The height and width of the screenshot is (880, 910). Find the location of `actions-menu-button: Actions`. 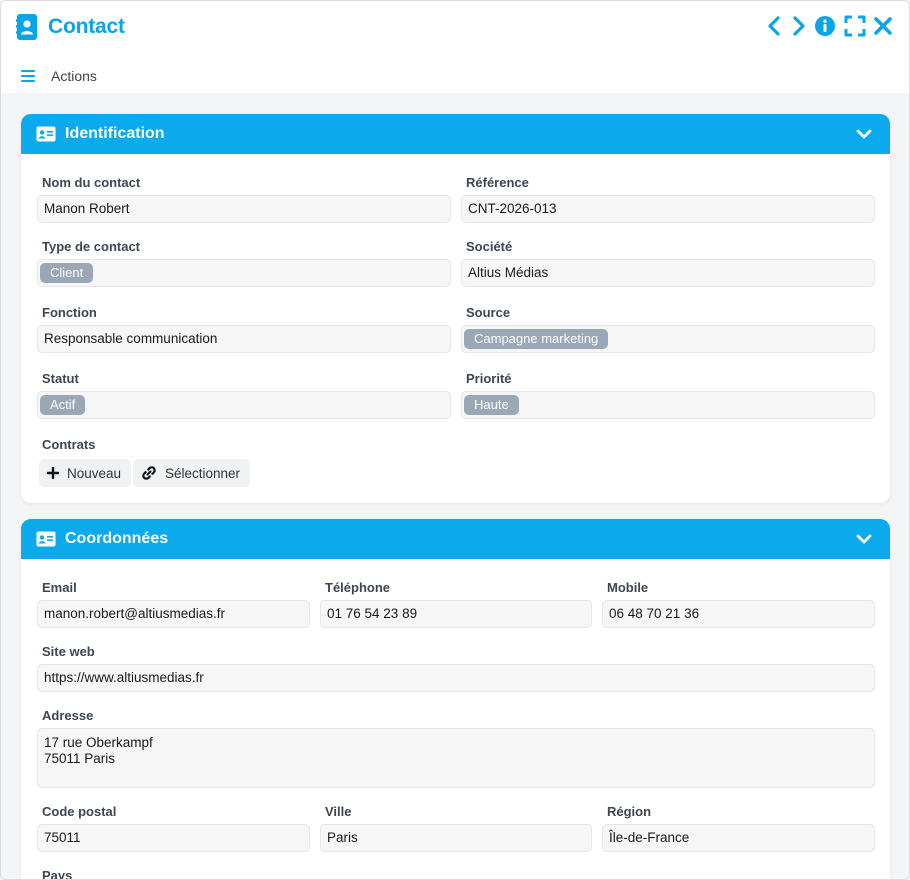

actions-menu-button: Actions is located at coordinates (59, 76).